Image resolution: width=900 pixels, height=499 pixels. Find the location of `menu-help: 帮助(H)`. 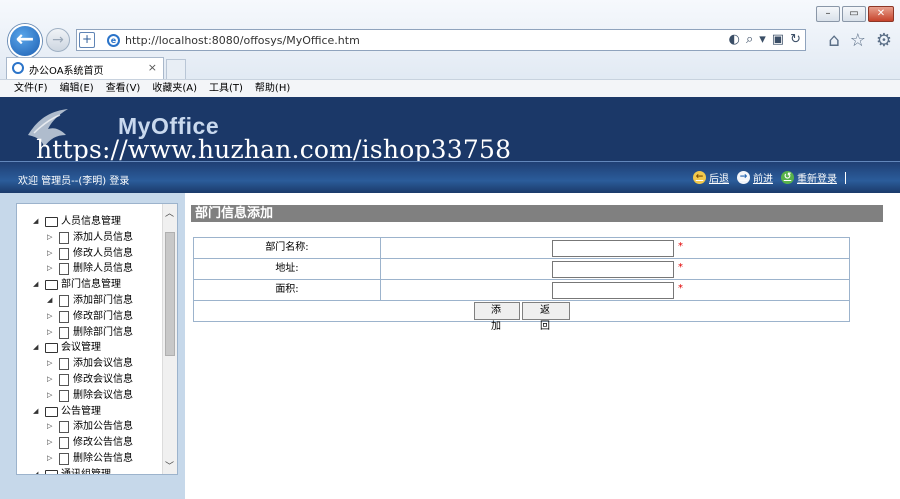

menu-help: 帮助(H) is located at coordinates (272, 88).